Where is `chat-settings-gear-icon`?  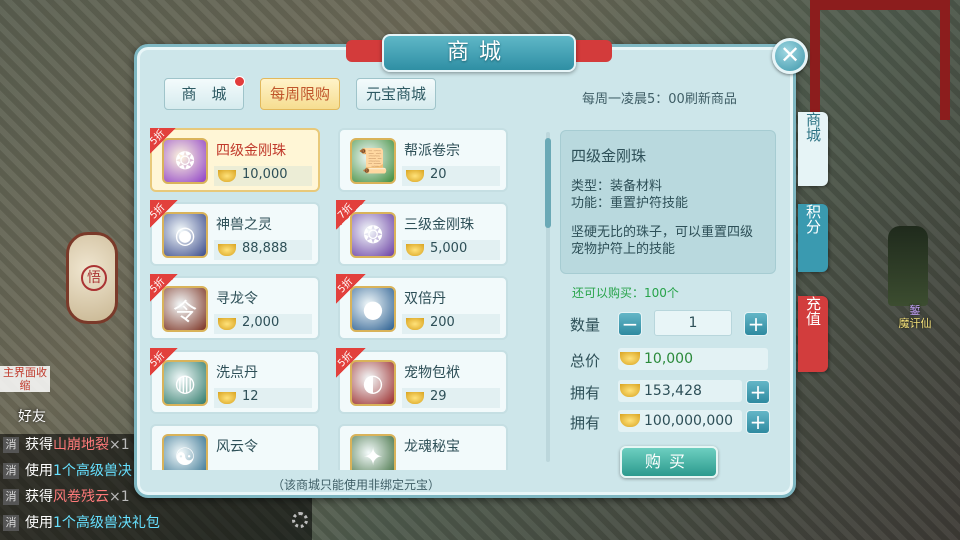 chat-settings-gear-icon is located at coordinates (300, 520).